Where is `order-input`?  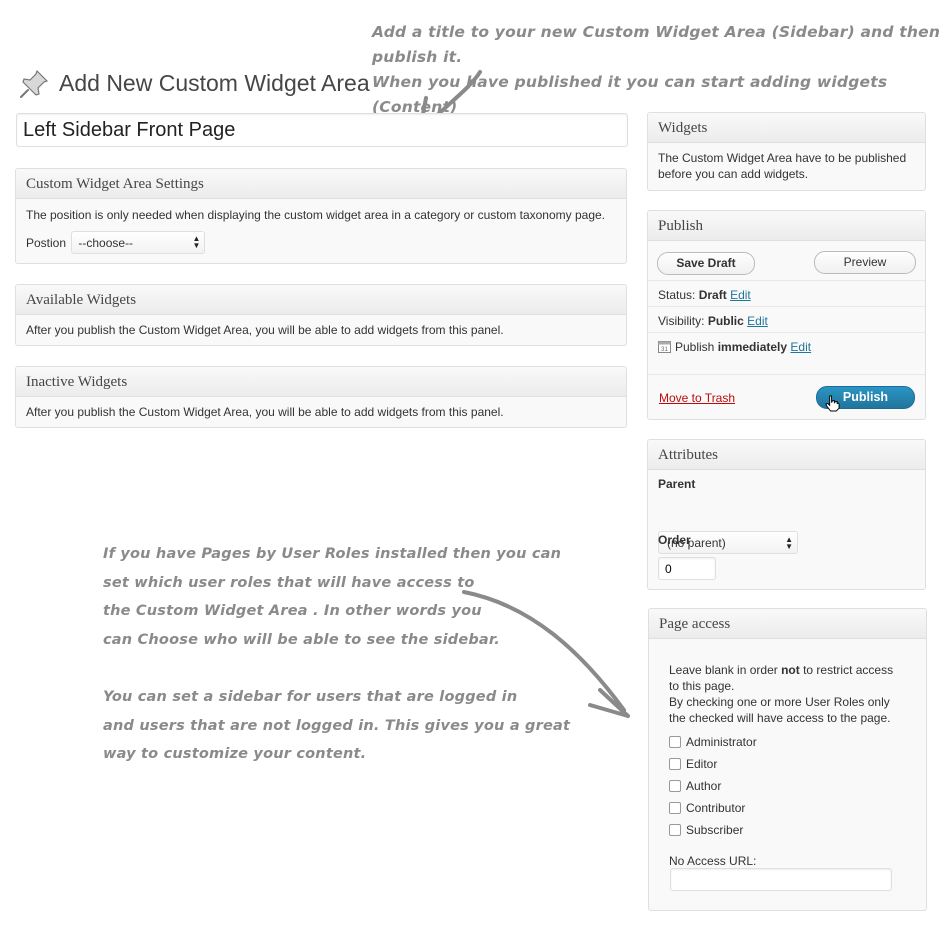
order-input is located at coordinates (687, 568).